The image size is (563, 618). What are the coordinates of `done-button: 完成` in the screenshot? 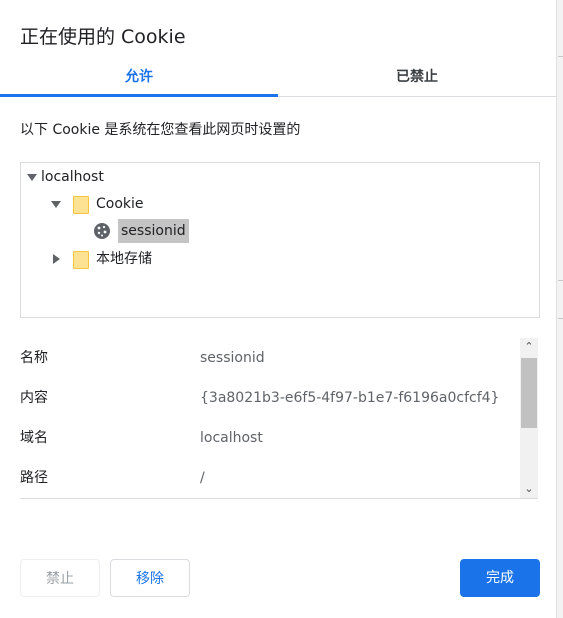 It's located at (500, 578).